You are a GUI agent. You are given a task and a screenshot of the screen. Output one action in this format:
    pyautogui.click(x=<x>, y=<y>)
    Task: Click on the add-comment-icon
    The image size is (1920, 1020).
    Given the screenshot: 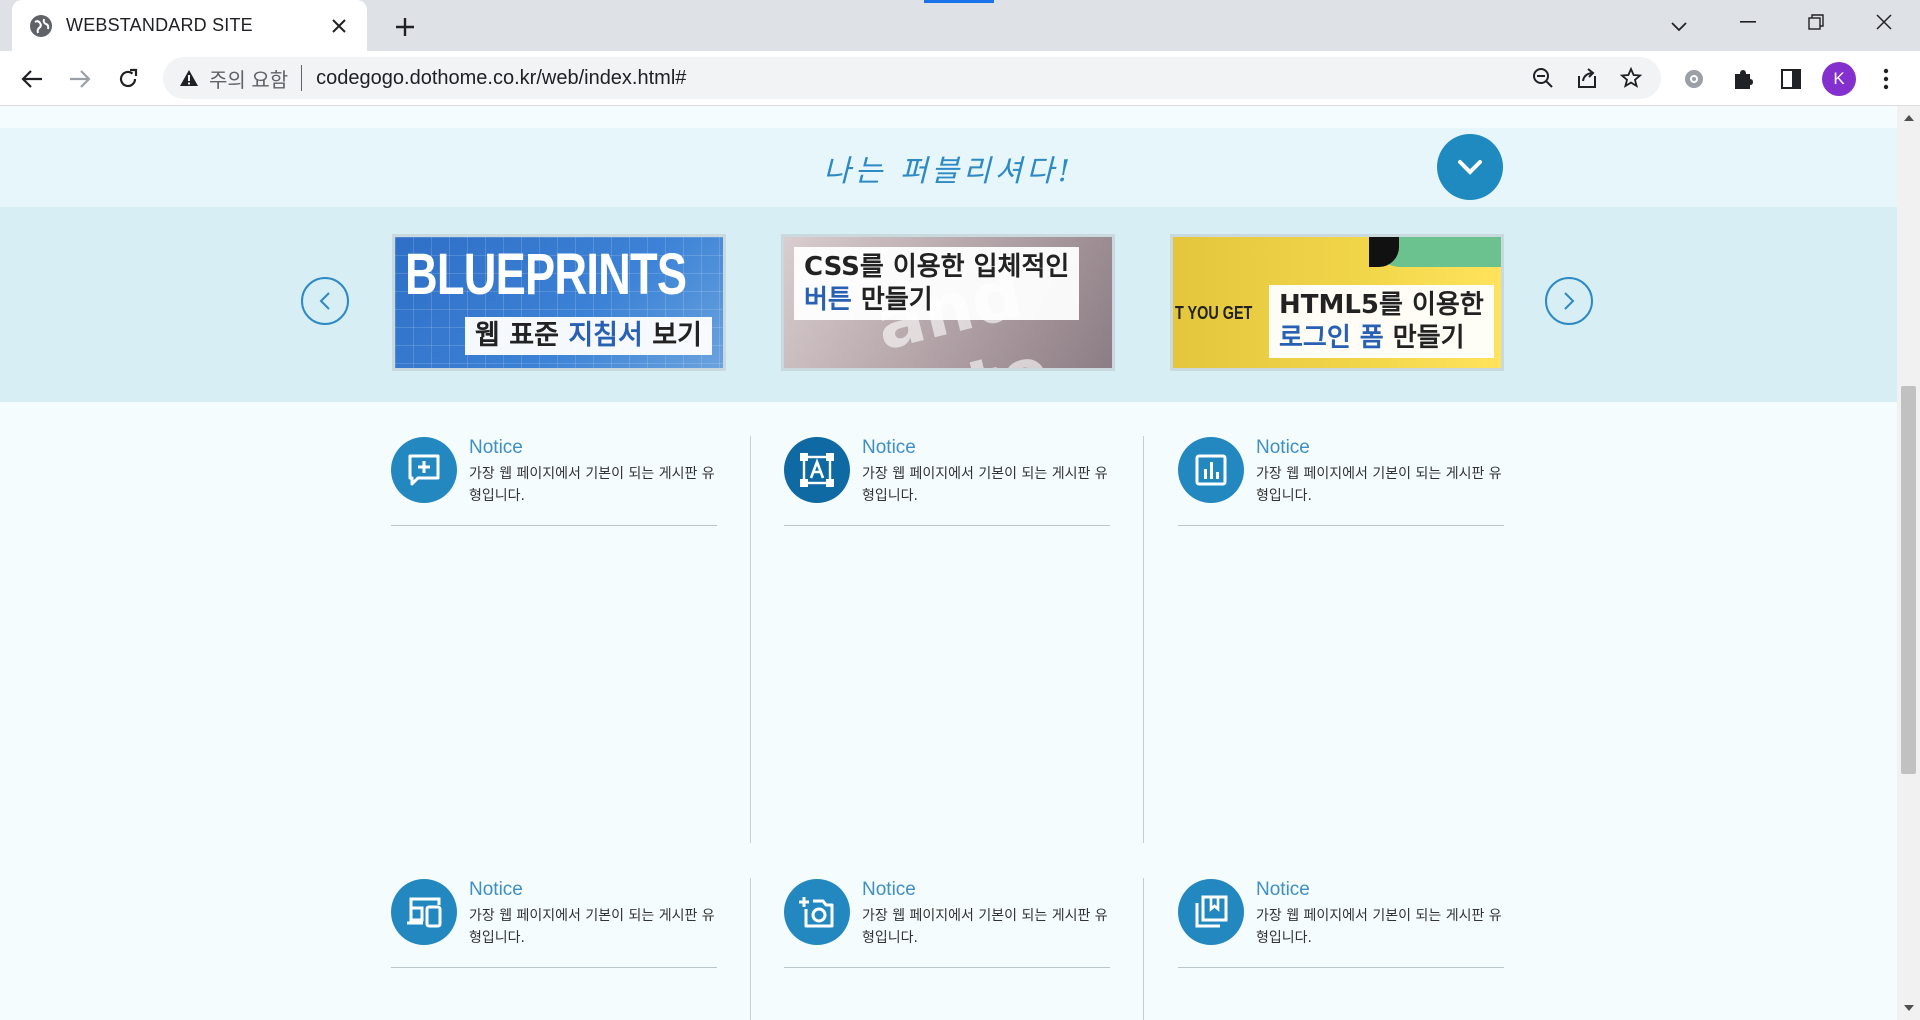 What is the action you would take?
    pyautogui.click(x=424, y=470)
    